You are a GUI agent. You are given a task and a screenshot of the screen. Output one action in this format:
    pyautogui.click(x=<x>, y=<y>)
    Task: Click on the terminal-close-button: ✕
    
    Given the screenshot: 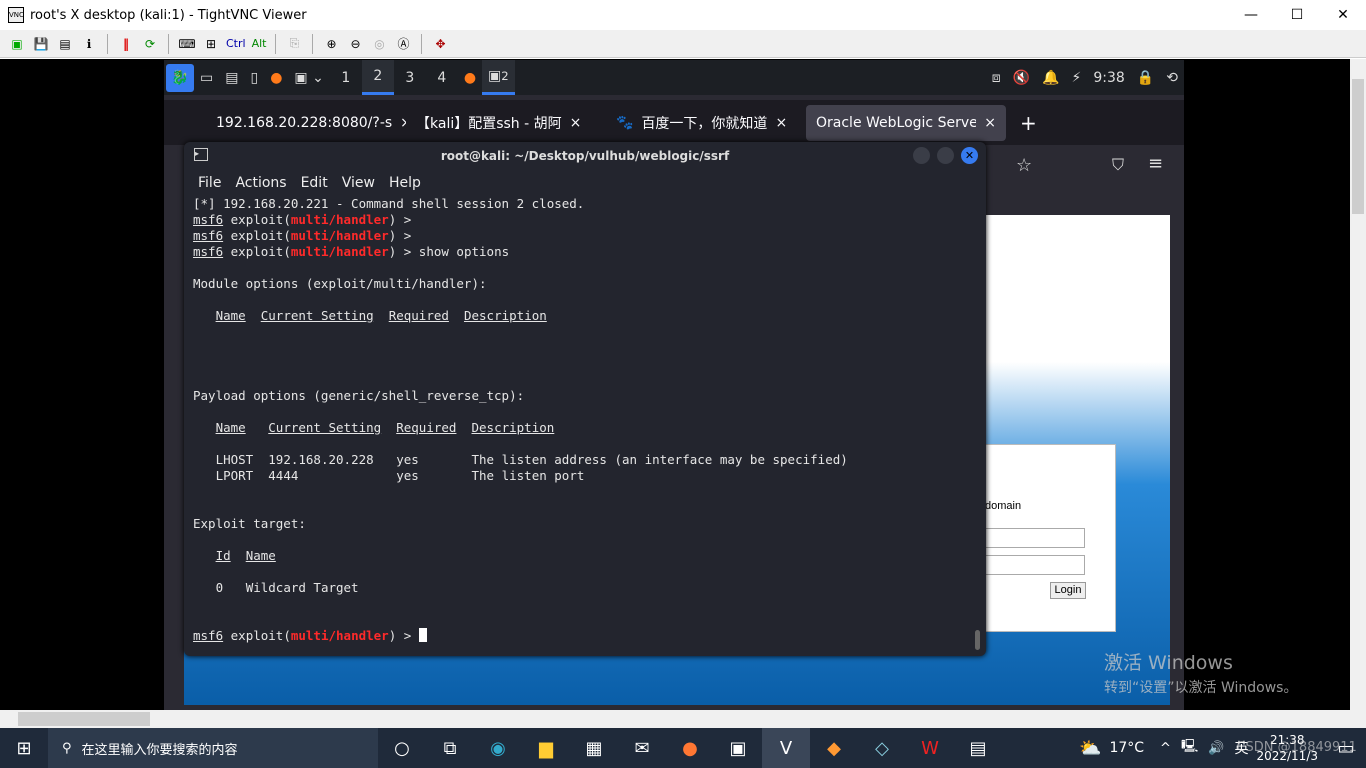 What is the action you would take?
    pyautogui.click(x=969, y=155)
    